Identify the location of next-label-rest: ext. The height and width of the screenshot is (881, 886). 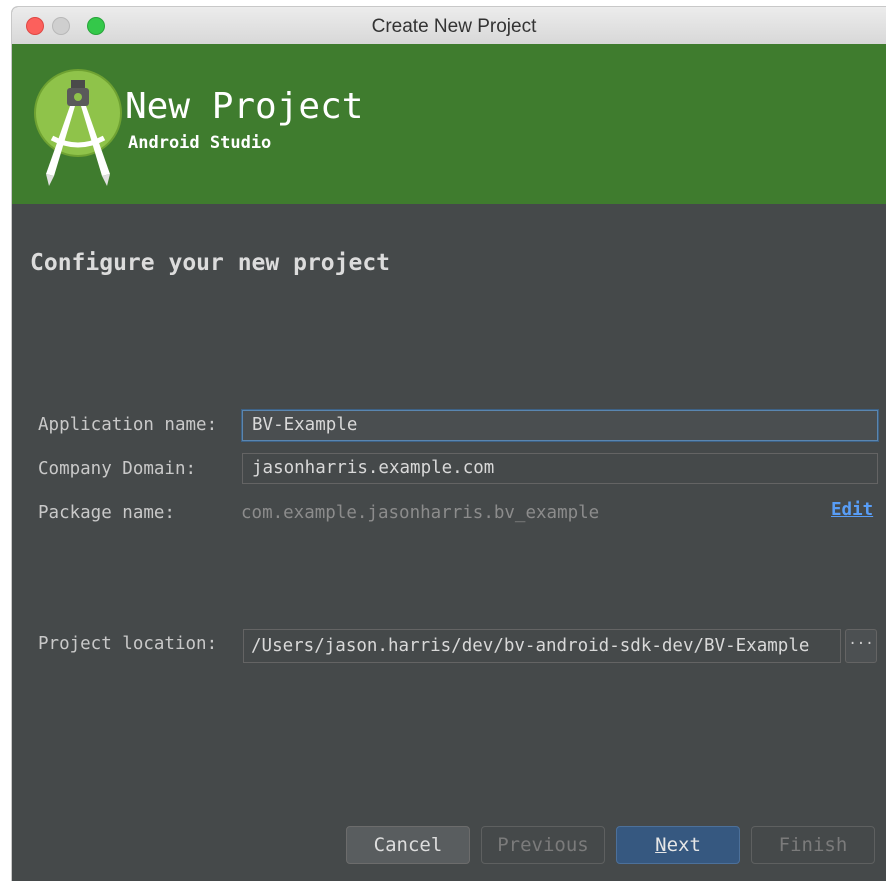
(683, 845).